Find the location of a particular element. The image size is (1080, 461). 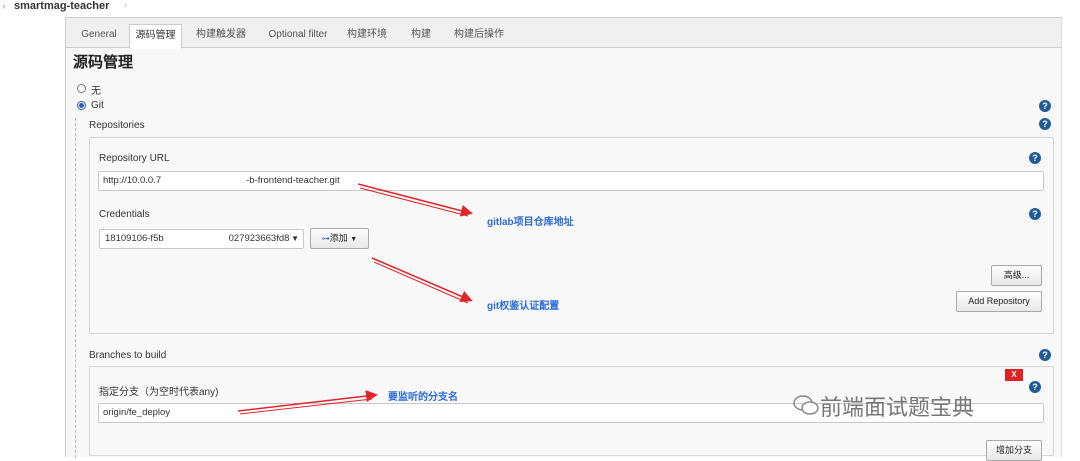

arrow-to-gitlab-note is located at coordinates (415, 200).